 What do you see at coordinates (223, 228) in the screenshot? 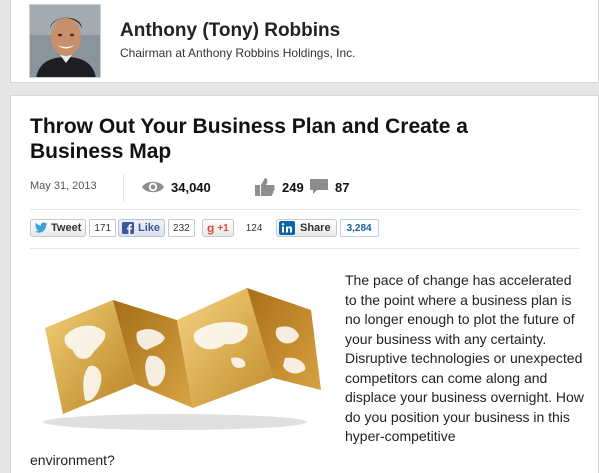
I see `gplus-label: +1` at bounding box center [223, 228].